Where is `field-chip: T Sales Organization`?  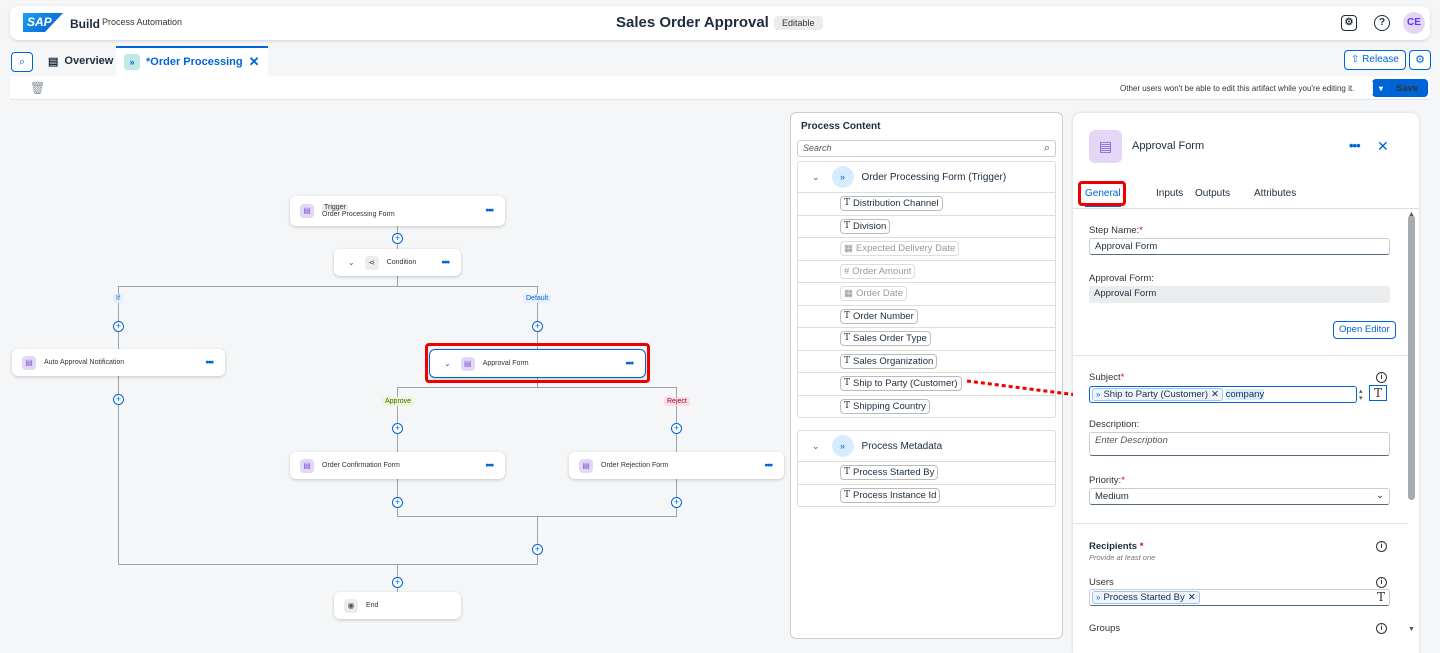 field-chip: T Sales Organization is located at coordinates (889, 361).